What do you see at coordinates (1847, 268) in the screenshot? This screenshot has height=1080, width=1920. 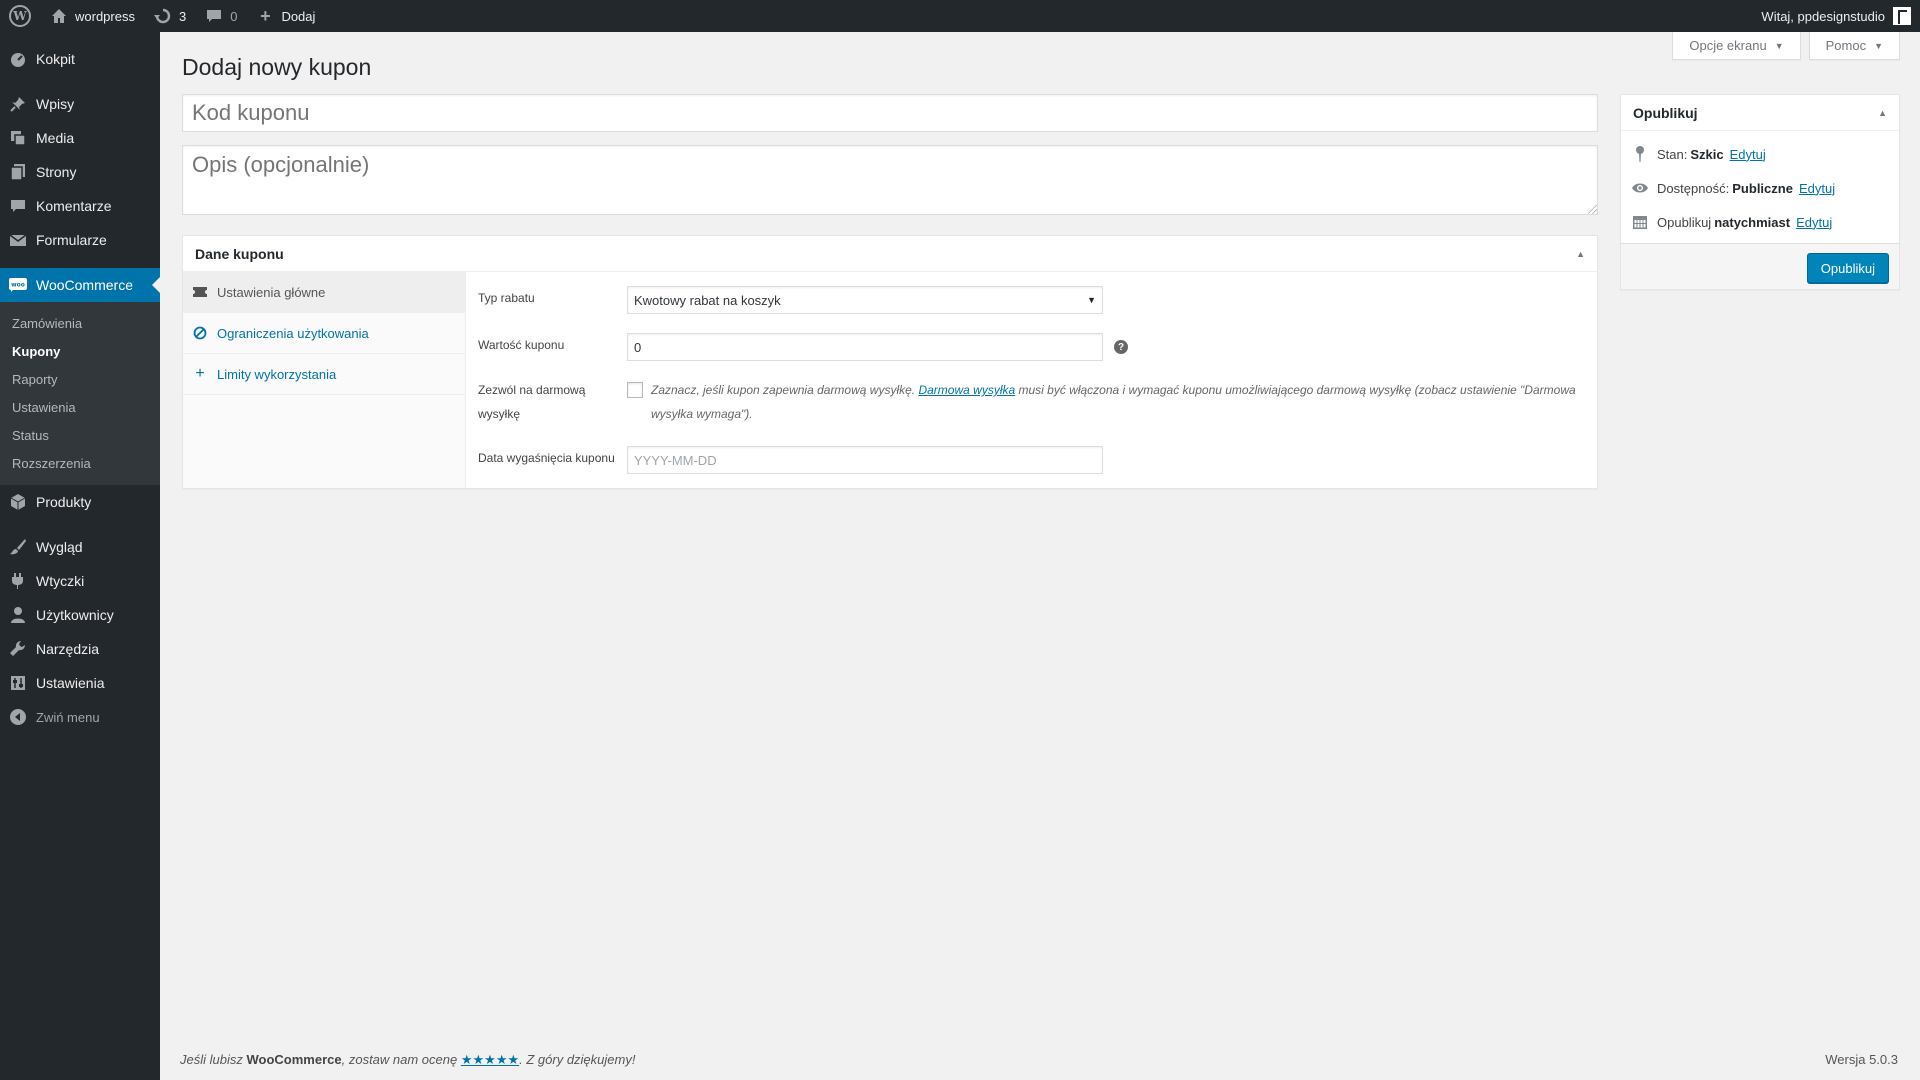 I see `publish-button: Opublikuj` at bounding box center [1847, 268].